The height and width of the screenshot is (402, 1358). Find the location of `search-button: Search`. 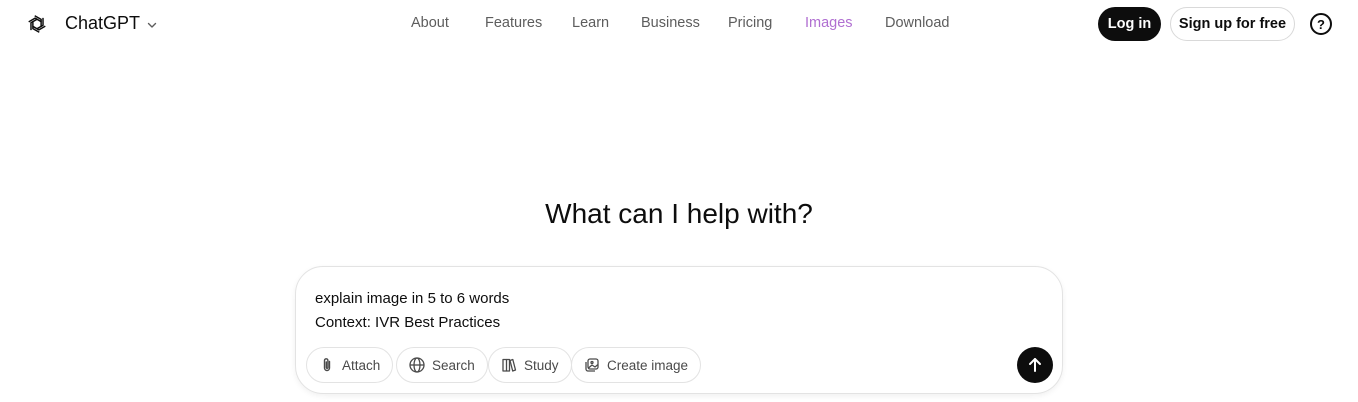

search-button: Search is located at coordinates (442, 365).